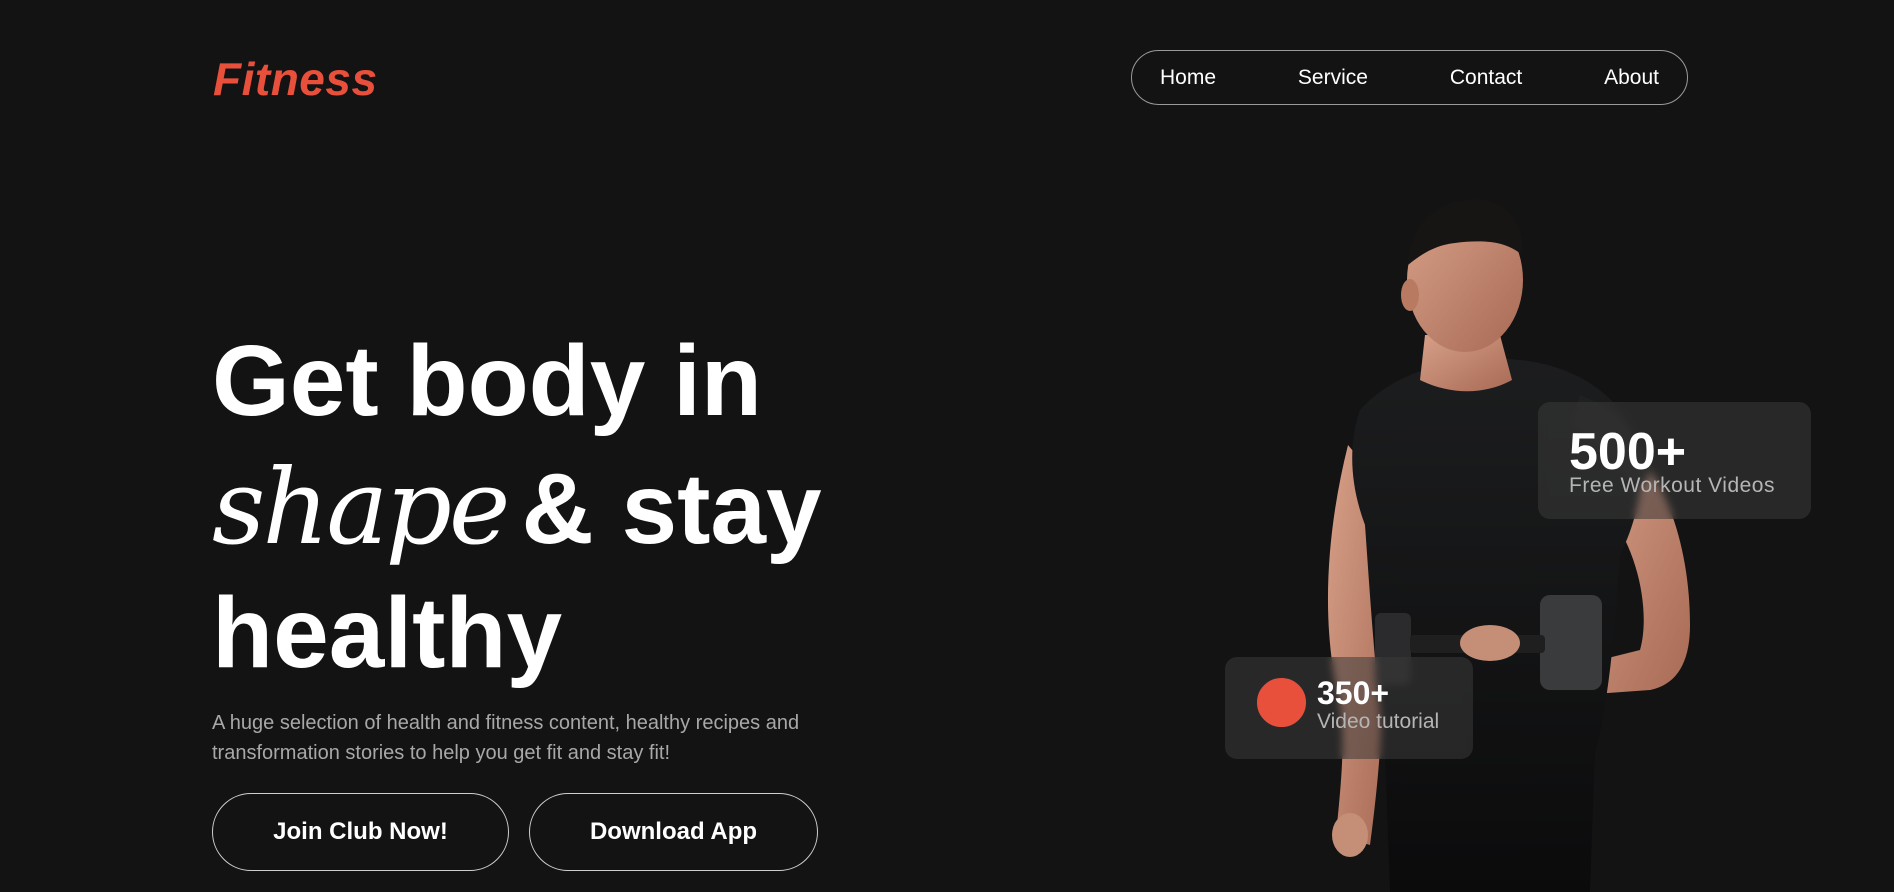 The height and width of the screenshot is (892, 1894). What do you see at coordinates (487, 381) in the screenshot?
I see `headline-line-1: Get body in` at bounding box center [487, 381].